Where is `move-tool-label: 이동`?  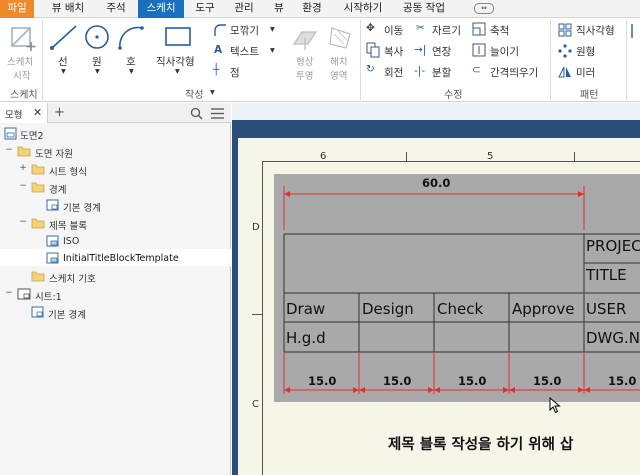
move-tool-label: 이동 is located at coordinates (393, 30).